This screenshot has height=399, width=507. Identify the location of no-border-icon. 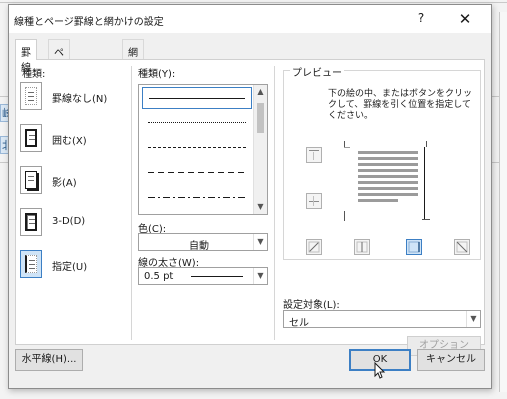
(31, 96).